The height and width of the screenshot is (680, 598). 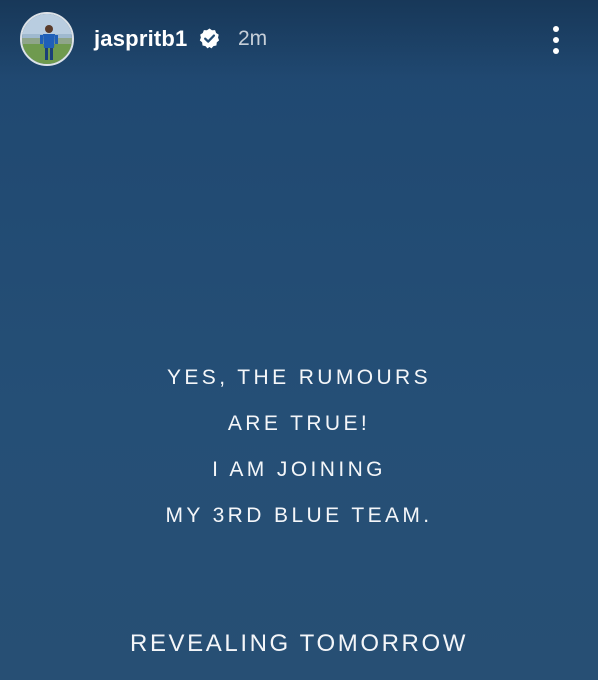 I want to click on timestamp: 2m, so click(x=253, y=38).